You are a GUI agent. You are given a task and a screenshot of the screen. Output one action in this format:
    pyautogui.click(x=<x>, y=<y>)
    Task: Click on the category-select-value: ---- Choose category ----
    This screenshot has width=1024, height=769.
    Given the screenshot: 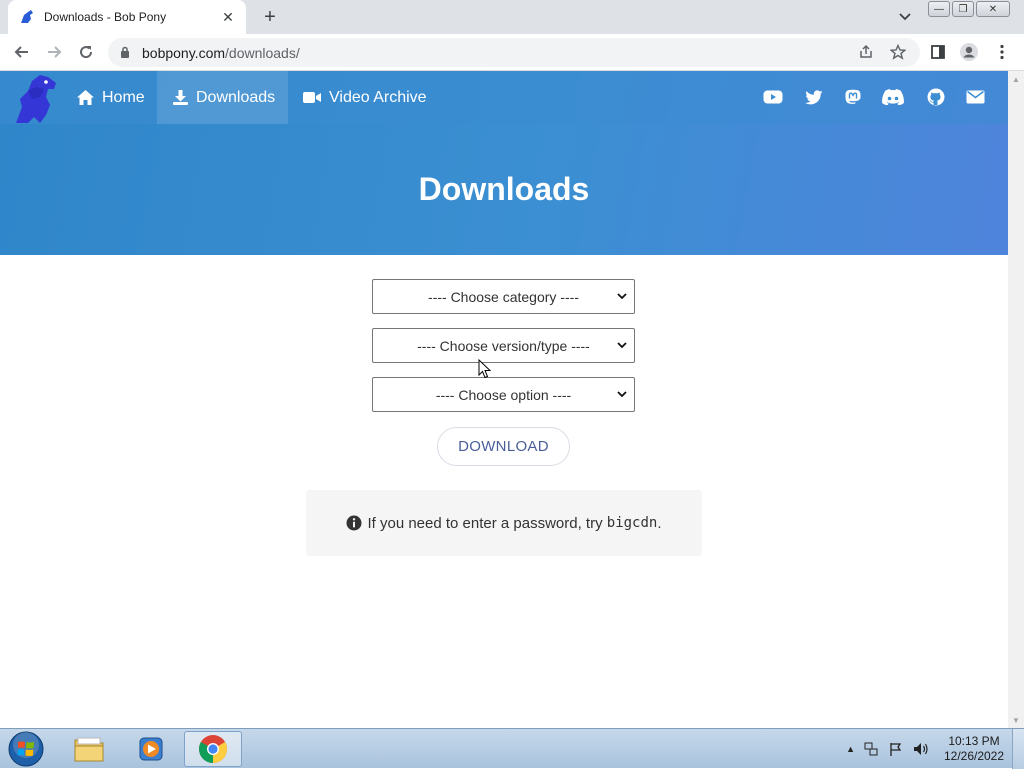 What is the action you would take?
    pyautogui.click(x=503, y=296)
    